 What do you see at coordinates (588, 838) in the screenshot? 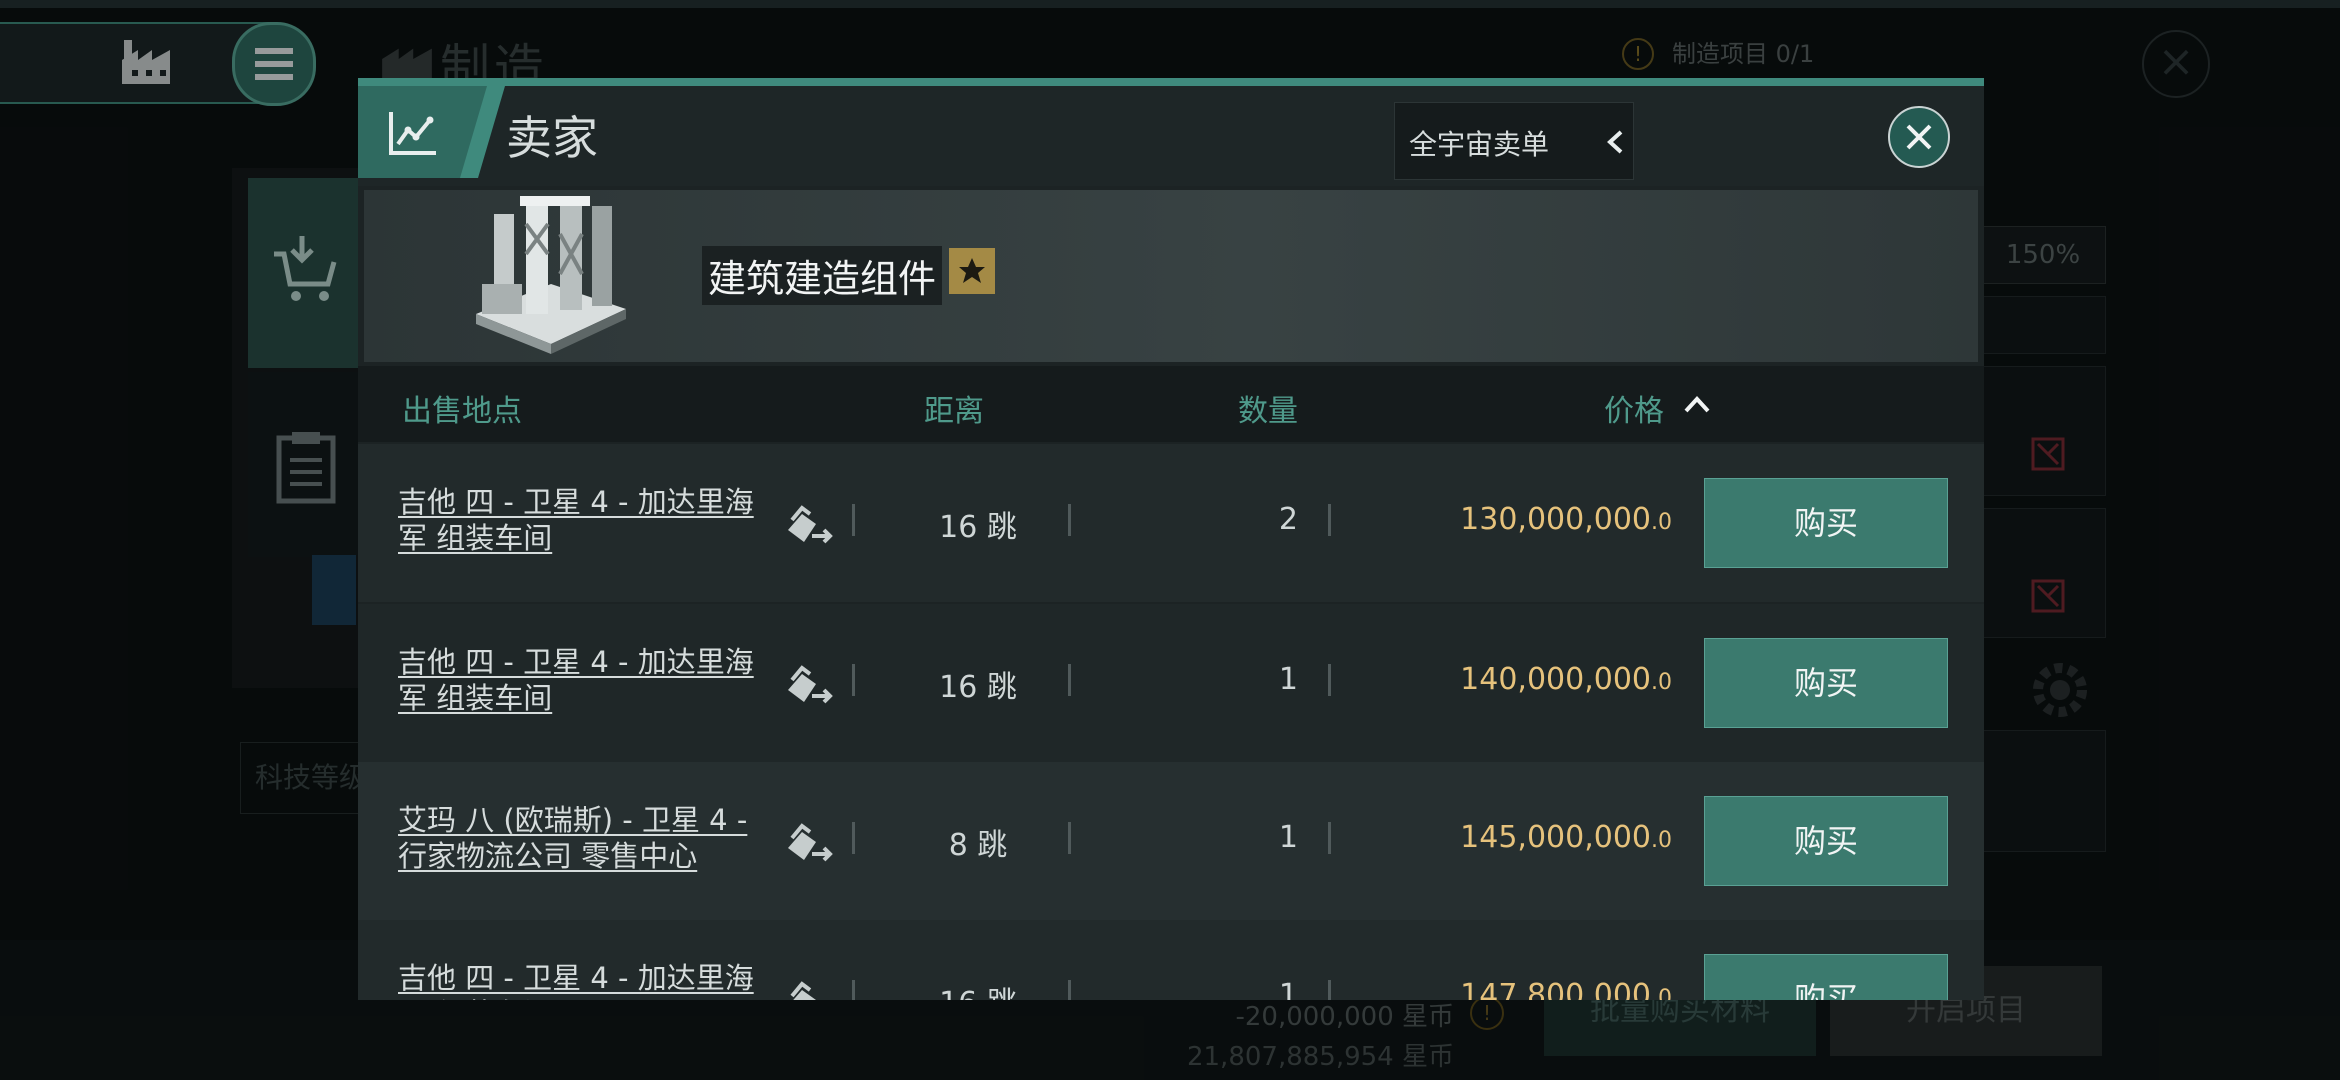
I see `sell-location: 艾玛 八 (欧瑞斯) - 卫星 4 - 行家物流公司 零售中心` at bounding box center [588, 838].